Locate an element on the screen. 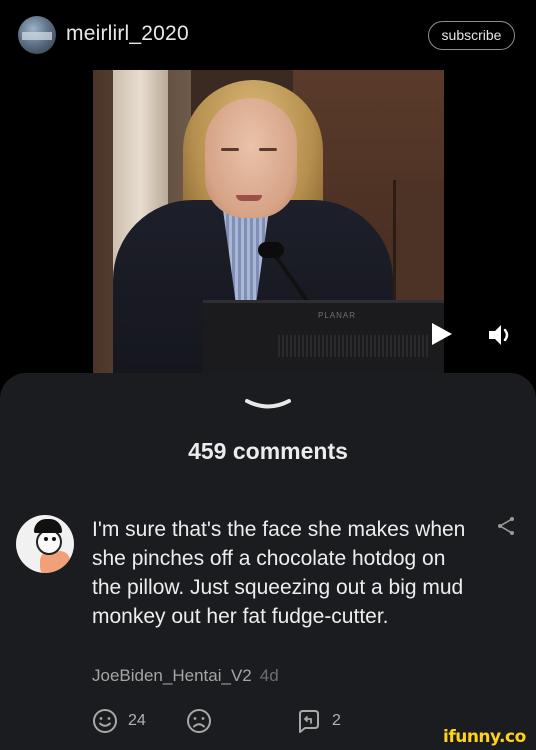 The width and height of the screenshot is (536, 750). author-avatar is located at coordinates (37, 35).